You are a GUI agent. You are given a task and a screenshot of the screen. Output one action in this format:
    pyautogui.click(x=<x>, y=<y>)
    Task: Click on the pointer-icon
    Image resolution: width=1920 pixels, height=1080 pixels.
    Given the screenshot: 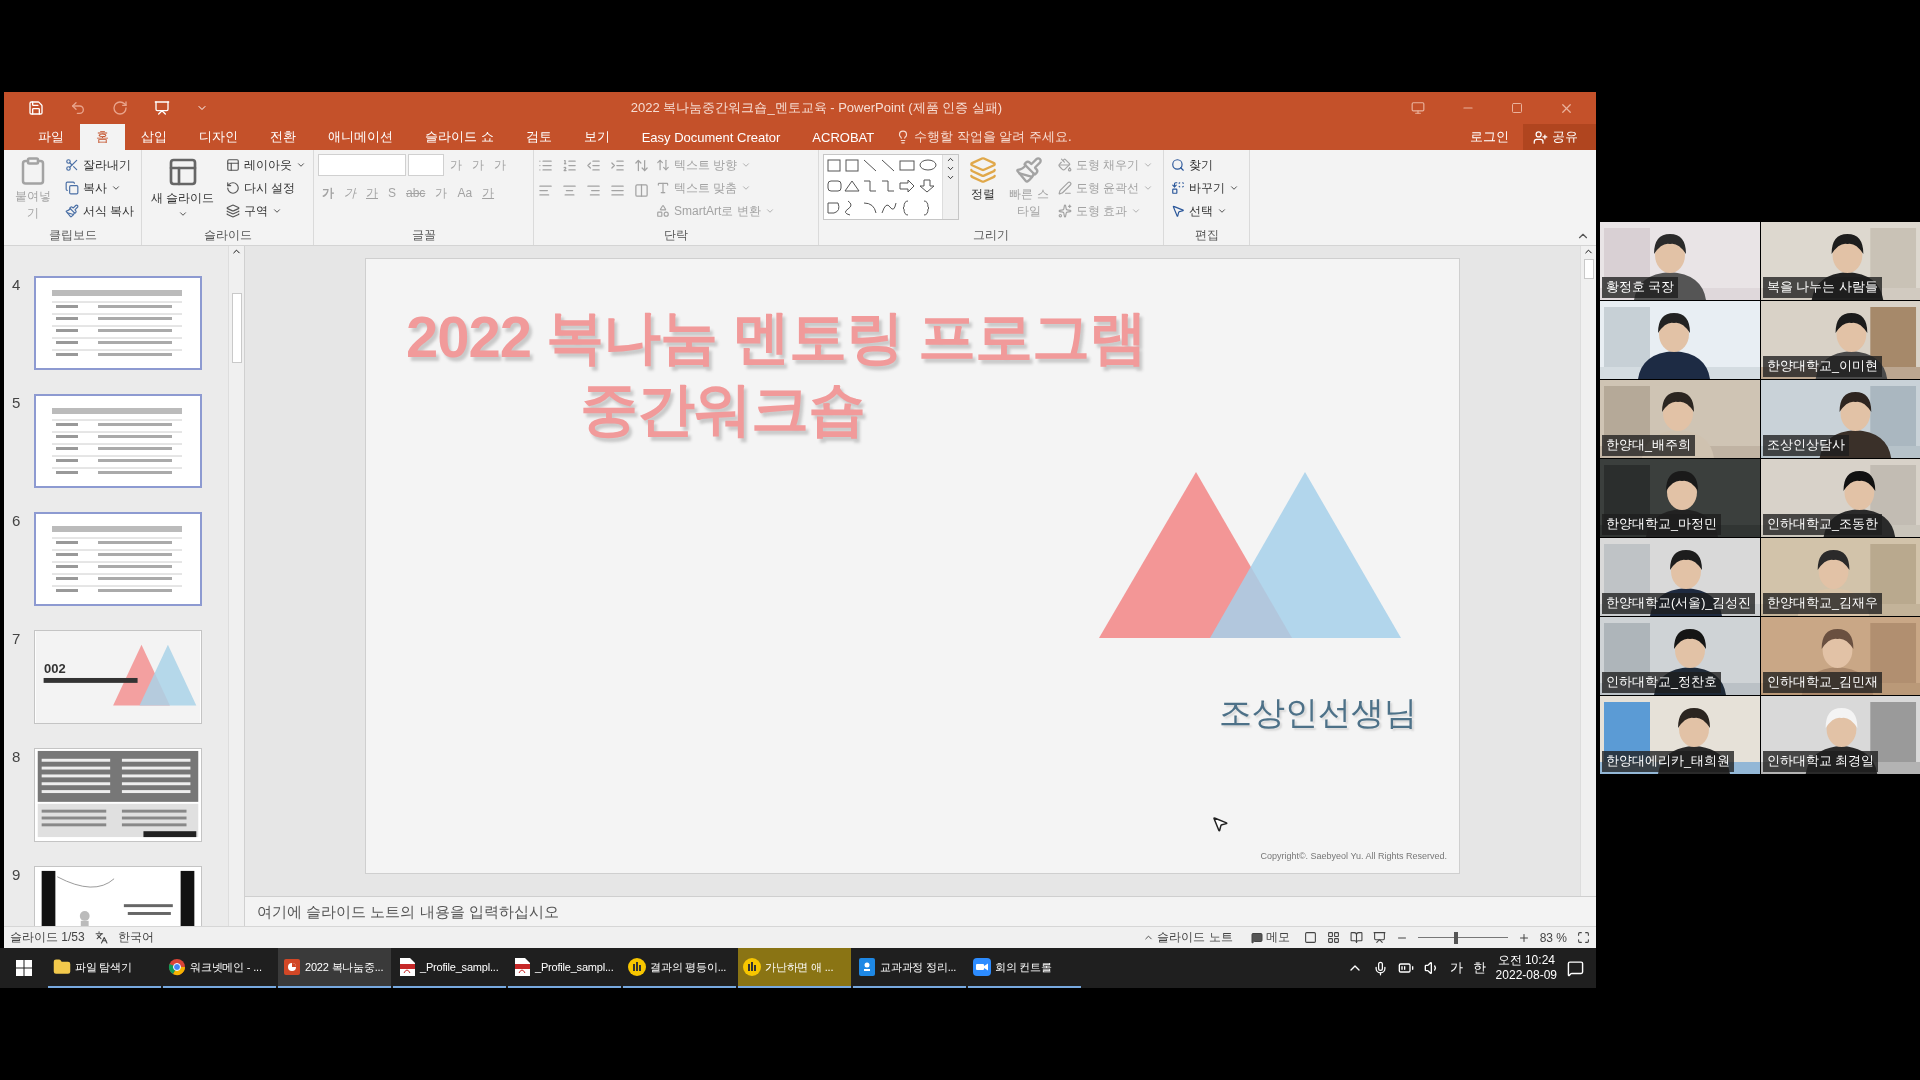 What is the action you would take?
    pyautogui.click(x=1178, y=211)
    